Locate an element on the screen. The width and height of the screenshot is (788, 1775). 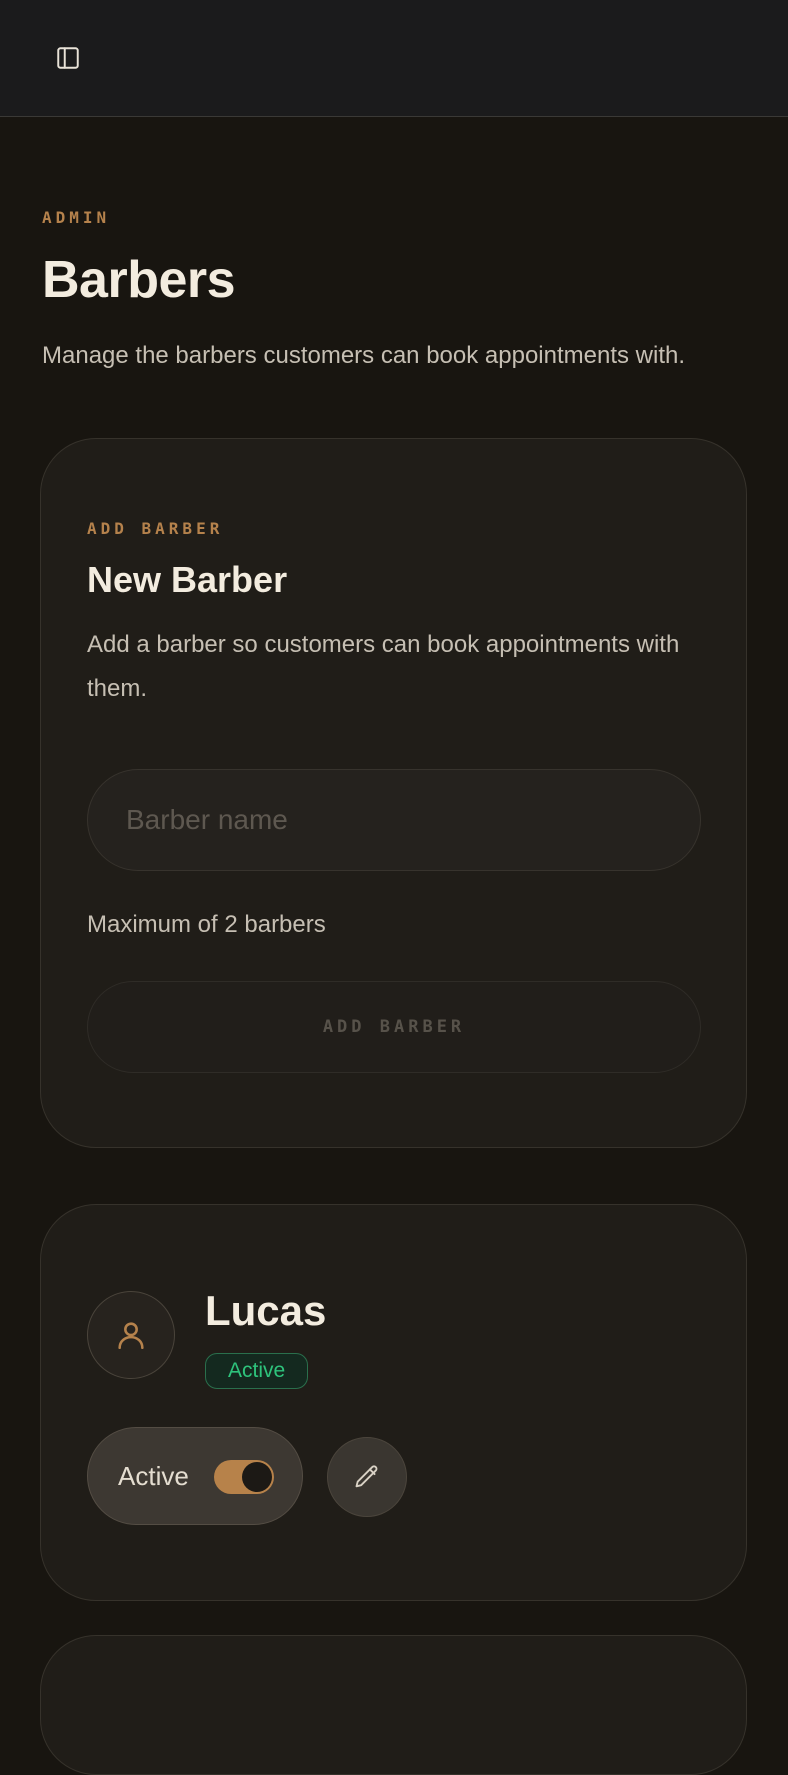
add-barber-button: ADD BARBER is located at coordinates (394, 1027).